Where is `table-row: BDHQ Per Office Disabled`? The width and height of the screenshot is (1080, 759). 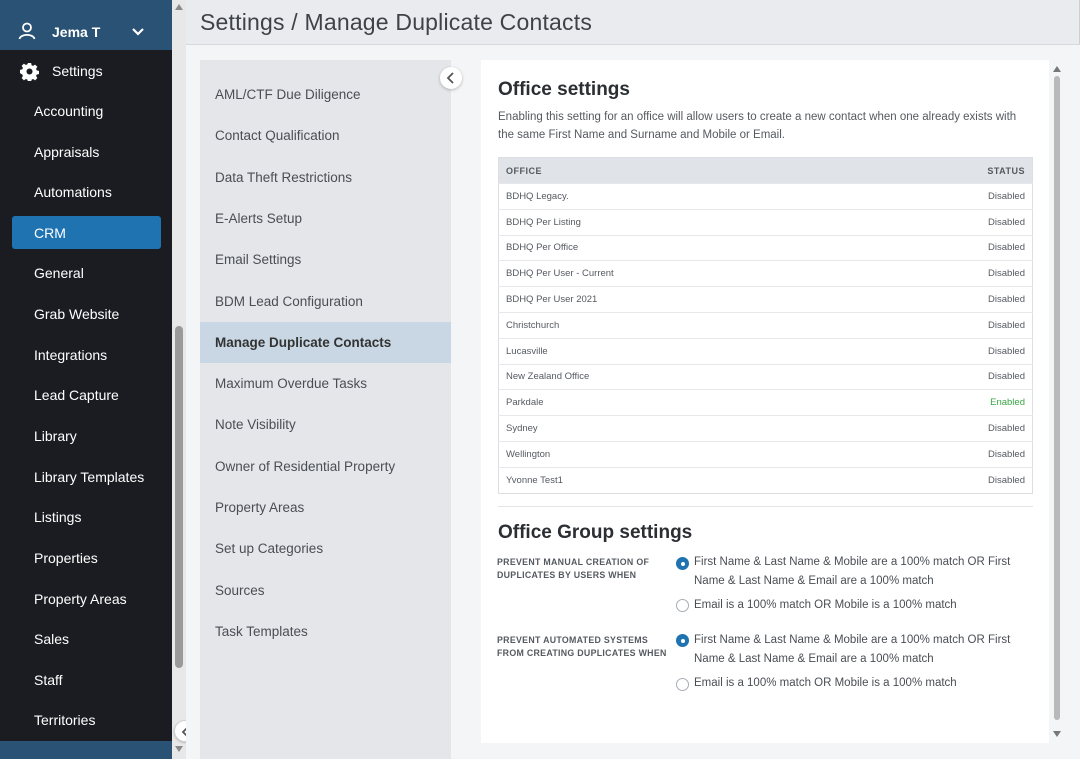 table-row: BDHQ Per Office Disabled is located at coordinates (765, 247).